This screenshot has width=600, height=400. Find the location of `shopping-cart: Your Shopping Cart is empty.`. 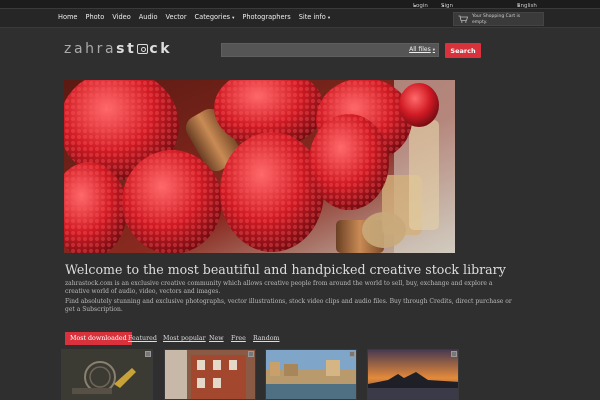

shopping-cart: Your Shopping Cart is empty. is located at coordinates (498, 19).